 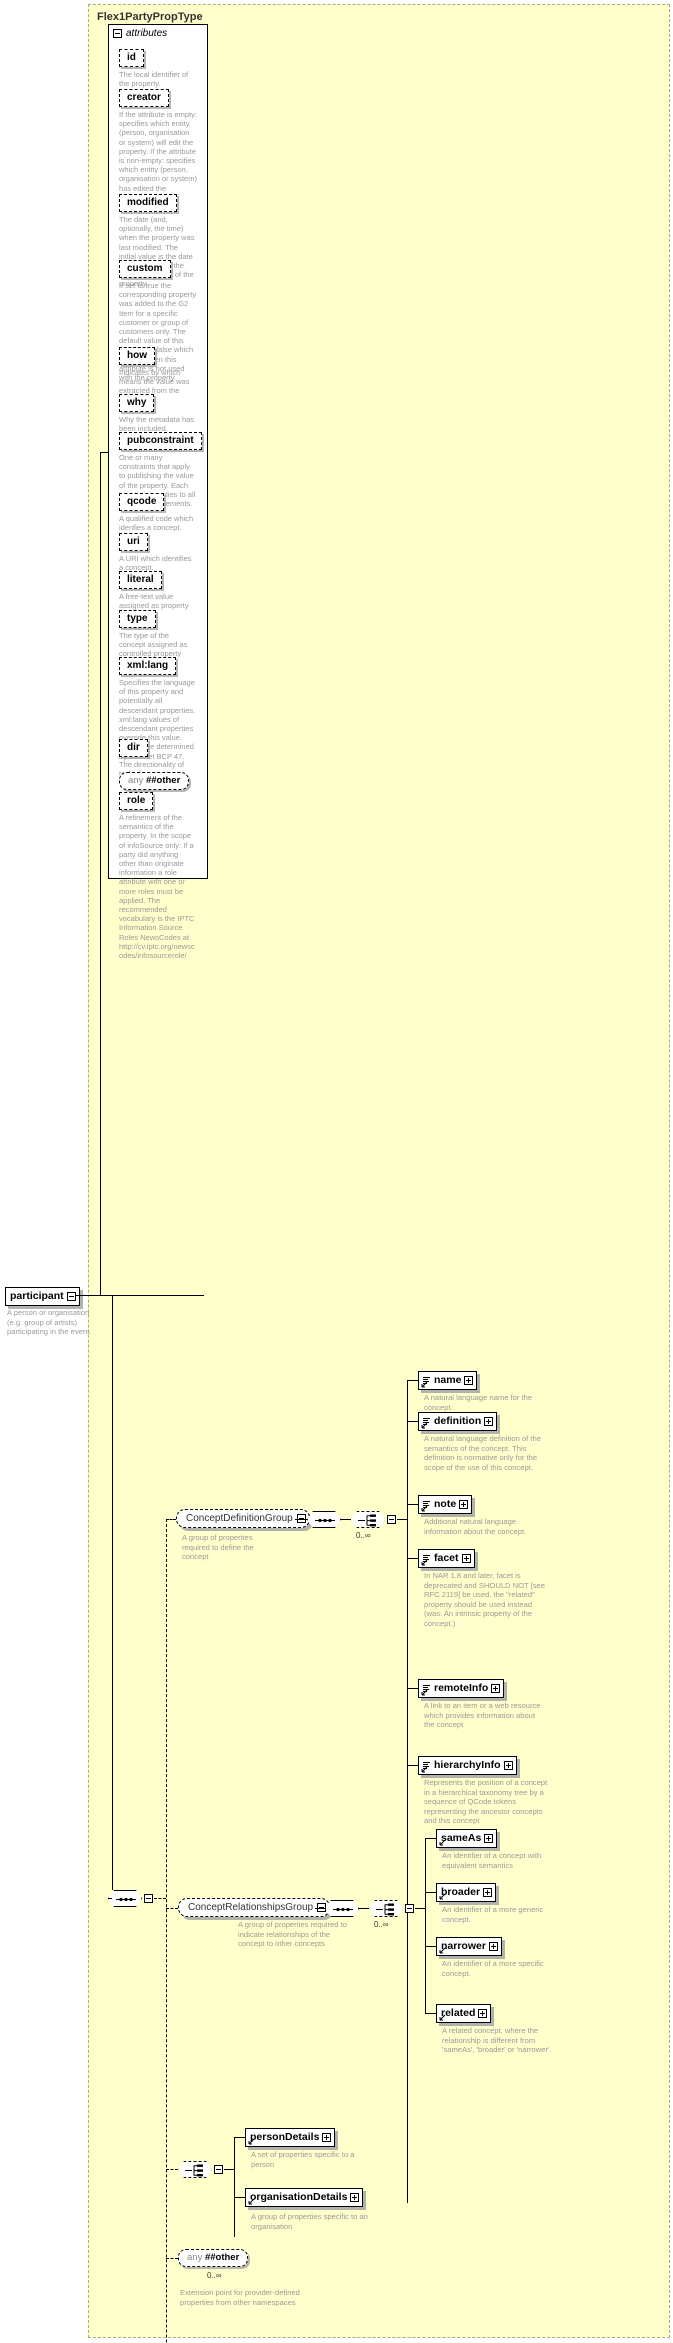 What do you see at coordinates (142, 502) in the screenshot?
I see `attribute-chip: qcode` at bounding box center [142, 502].